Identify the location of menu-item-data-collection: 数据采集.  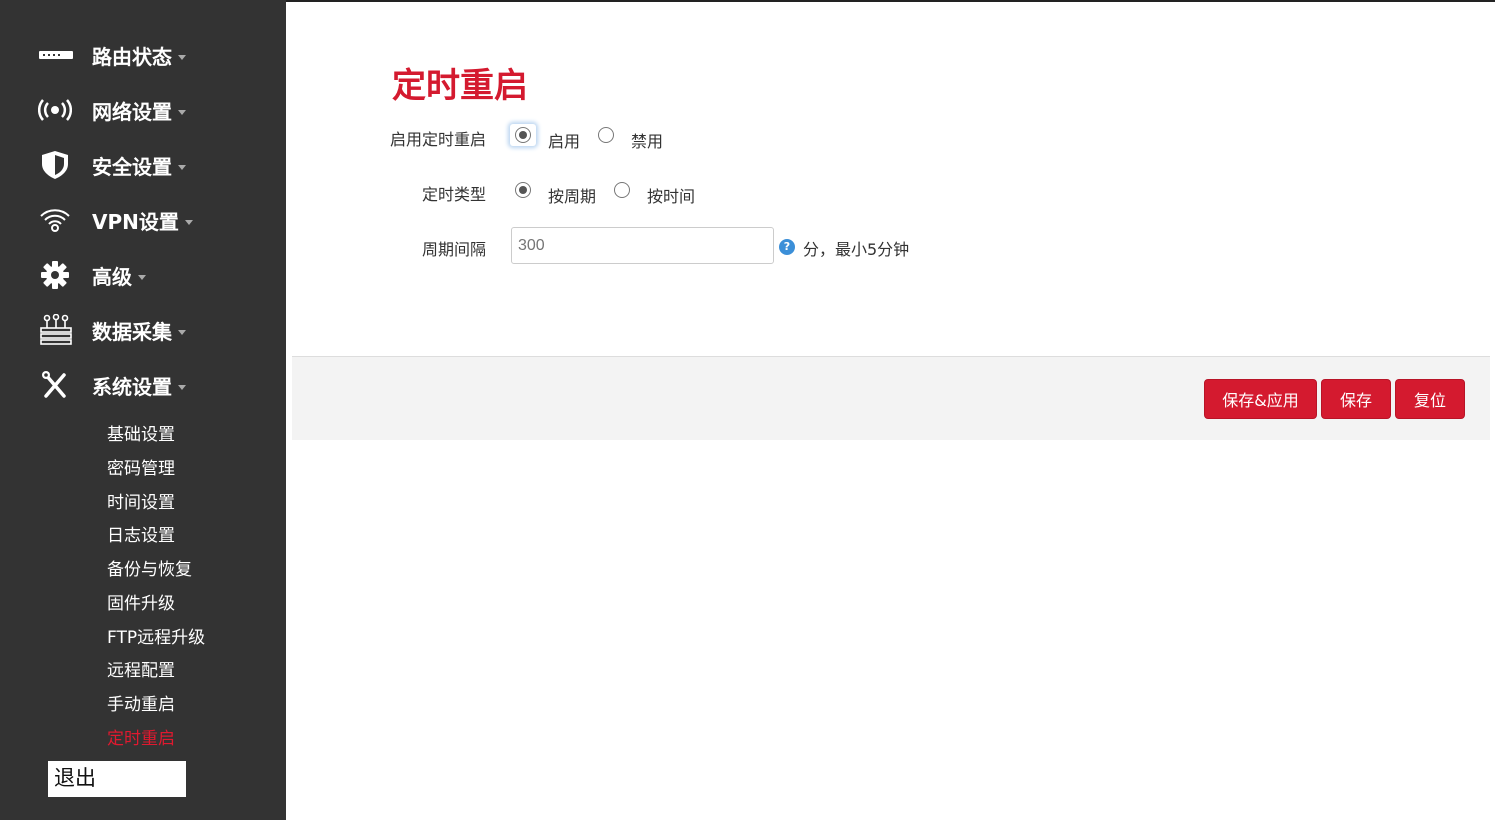
(112, 330).